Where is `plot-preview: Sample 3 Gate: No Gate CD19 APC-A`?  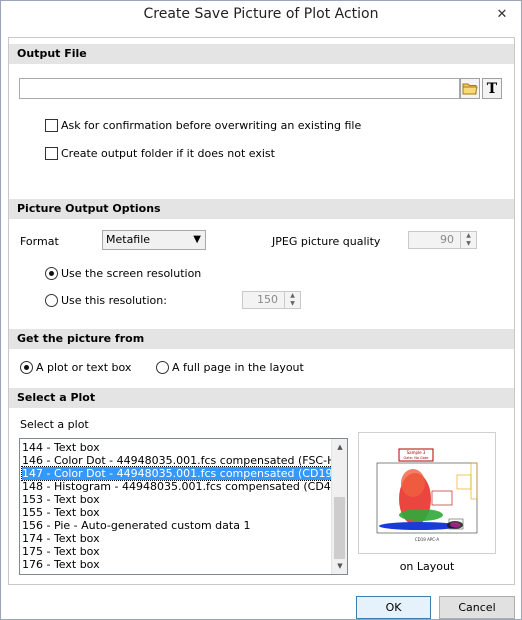
plot-preview: Sample 3 Gate: No Gate CD19 APC-A is located at coordinates (427, 493).